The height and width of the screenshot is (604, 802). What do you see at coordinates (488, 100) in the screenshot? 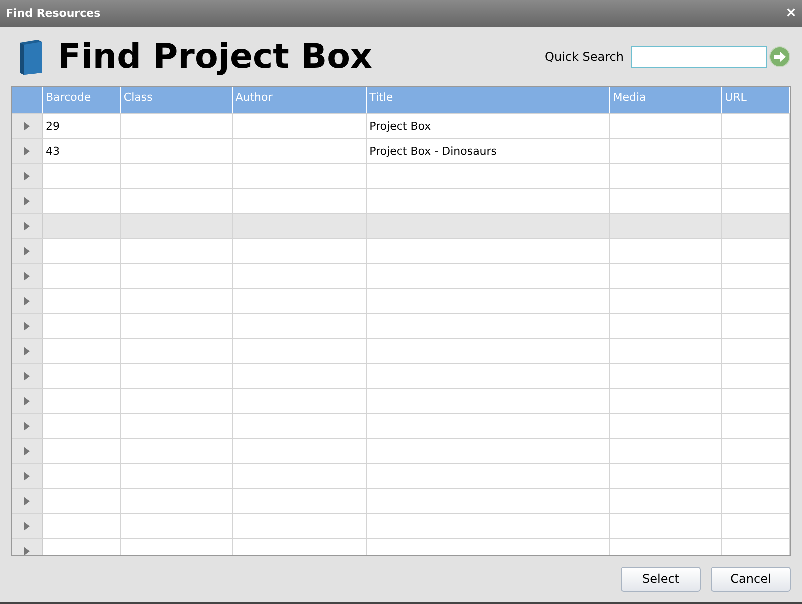
I see `column-header: Title` at bounding box center [488, 100].